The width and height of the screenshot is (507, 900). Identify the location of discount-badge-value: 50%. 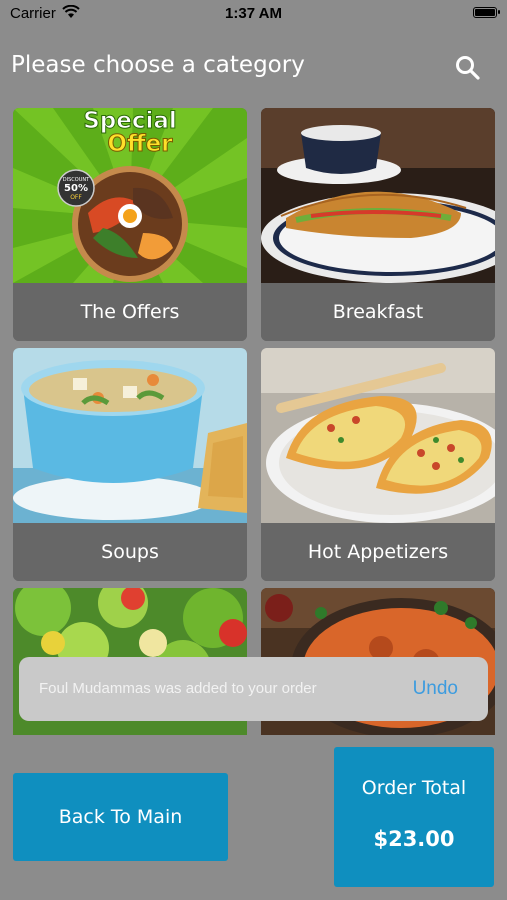
(76, 188).